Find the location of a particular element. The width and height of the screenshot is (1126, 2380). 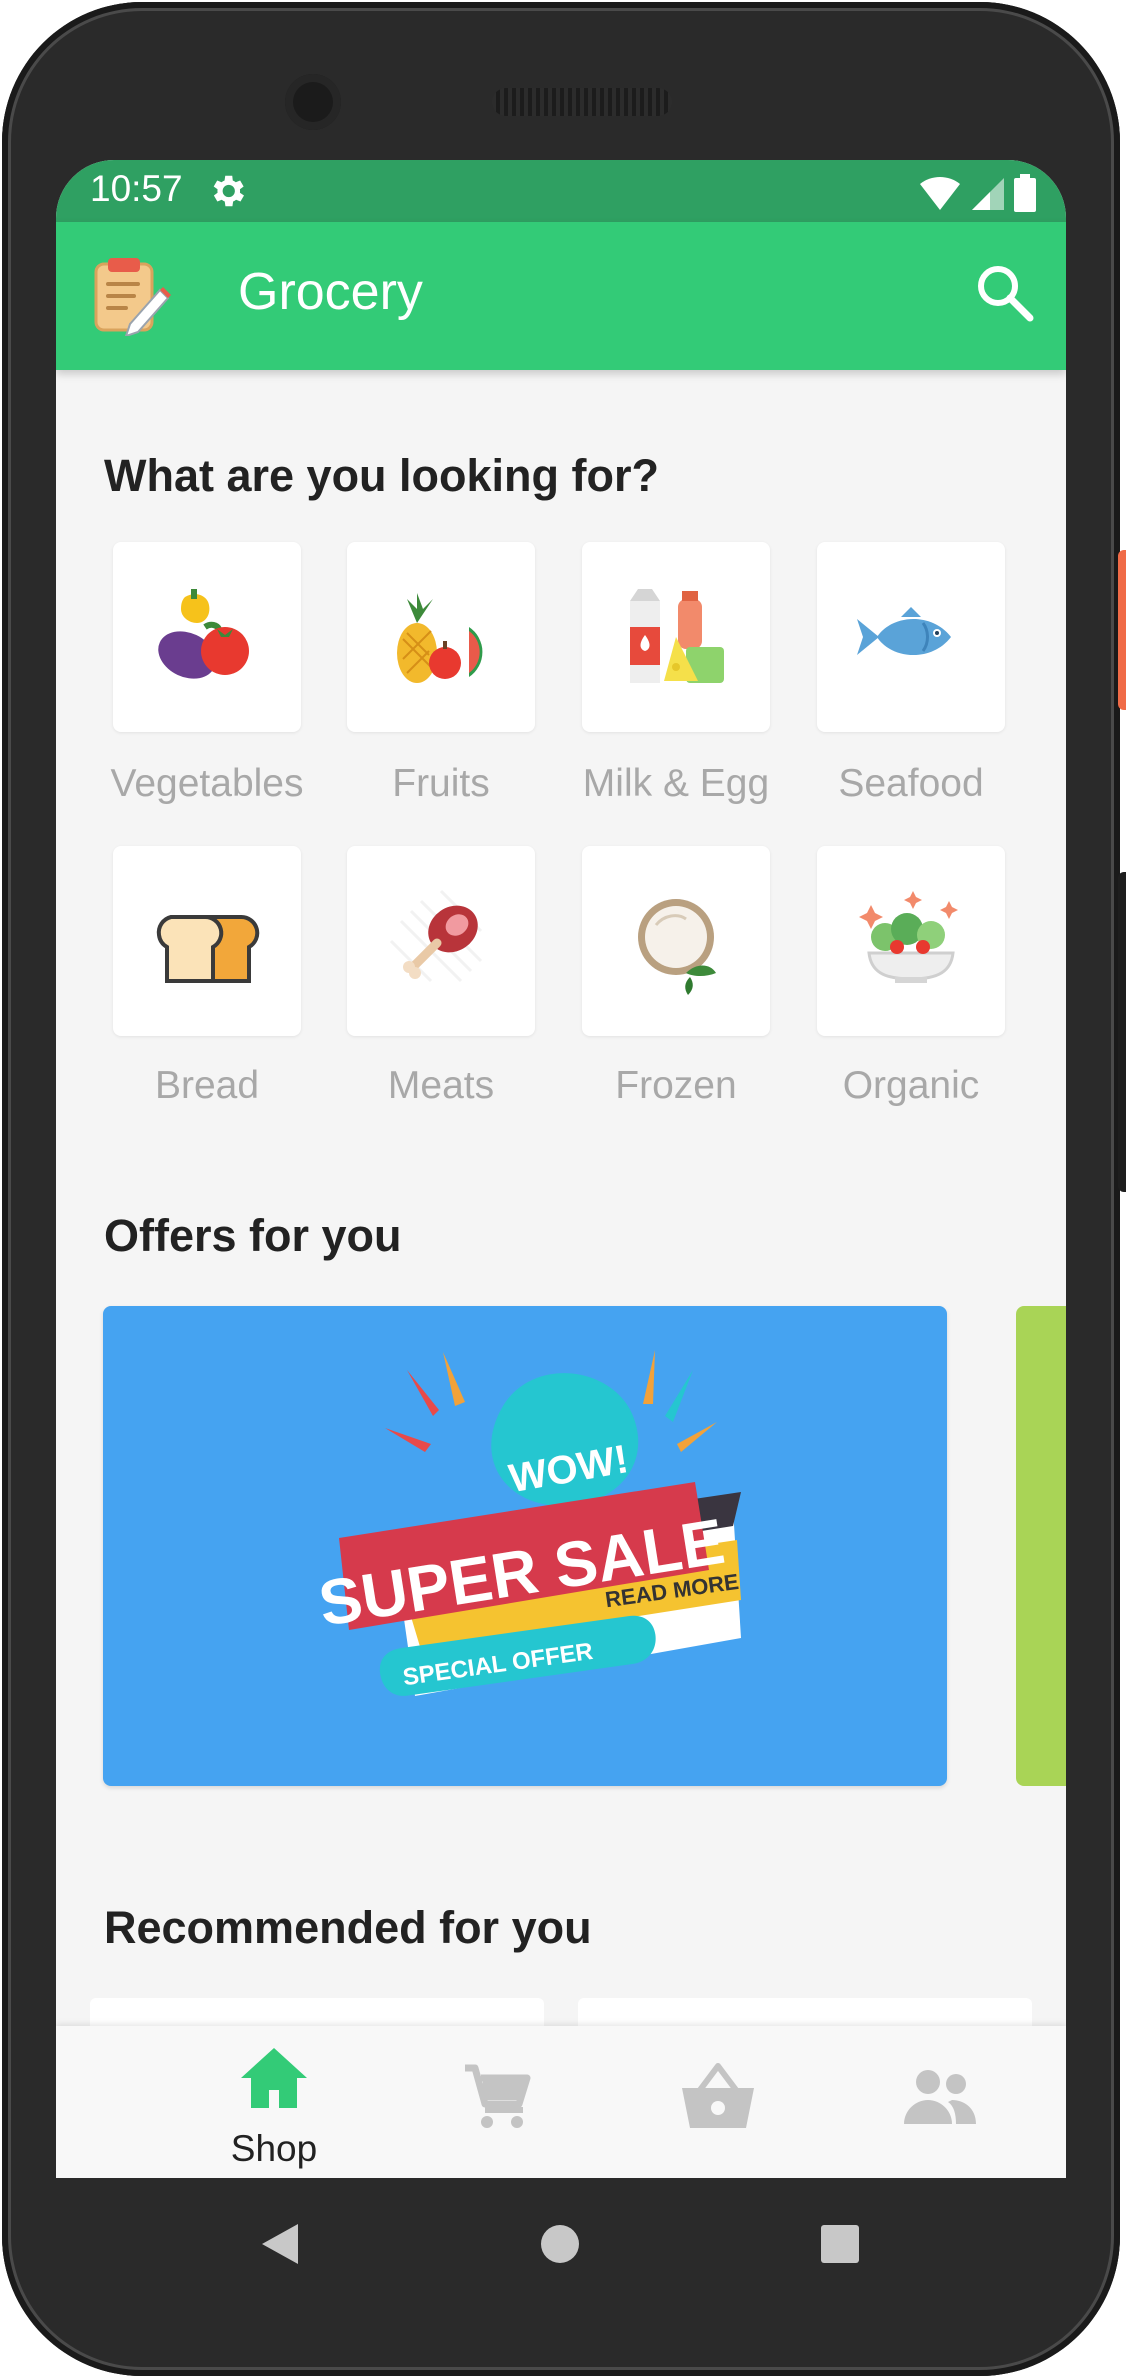

status-icons is located at coordinates (977, 192).